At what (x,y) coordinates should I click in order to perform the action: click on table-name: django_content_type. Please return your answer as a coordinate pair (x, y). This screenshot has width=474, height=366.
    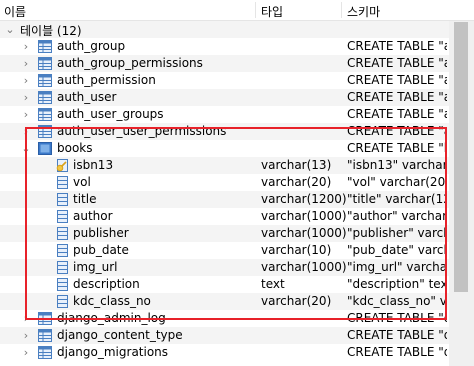
    Looking at the image, I should click on (120, 335).